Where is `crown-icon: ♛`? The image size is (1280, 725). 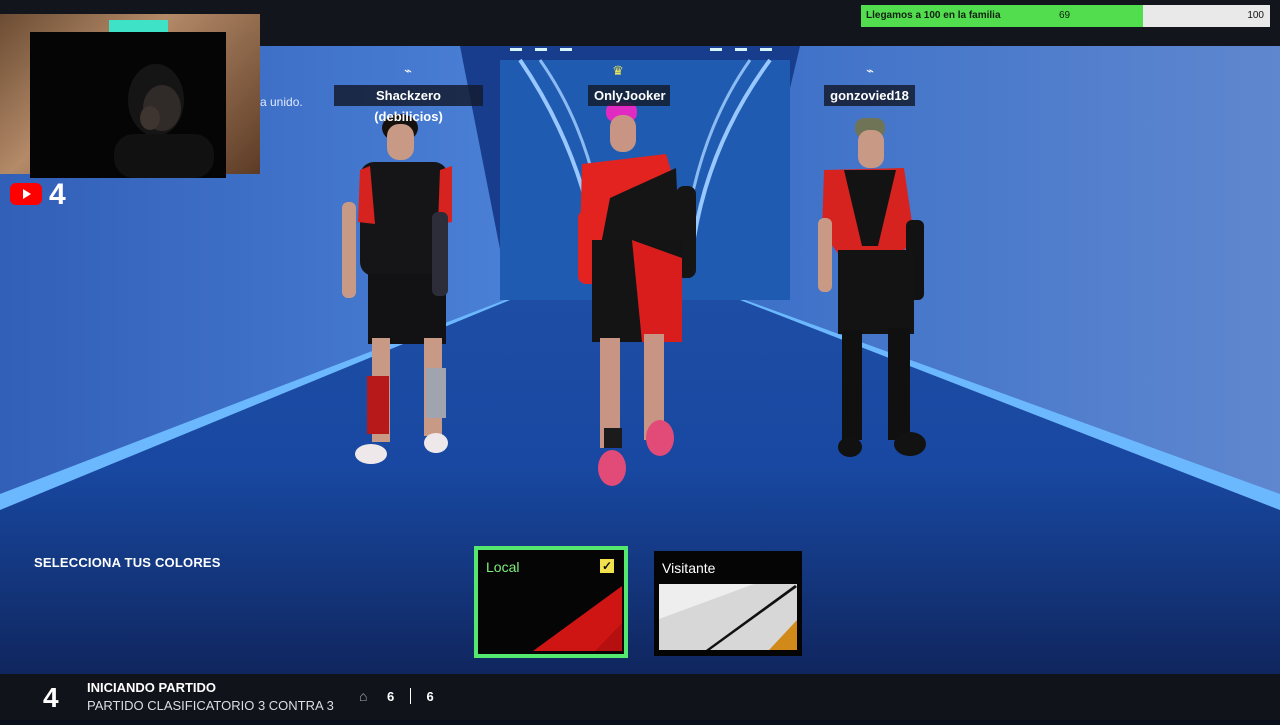 crown-icon: ♛ is located at coordinates (618, 70).